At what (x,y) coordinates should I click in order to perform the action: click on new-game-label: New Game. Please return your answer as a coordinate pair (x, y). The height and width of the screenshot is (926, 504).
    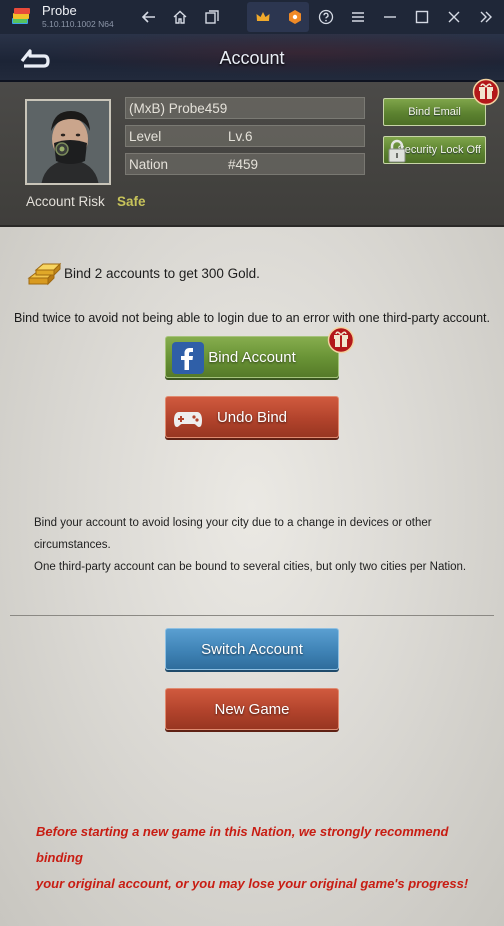
    Looking at the image, I should click on (252, 709).